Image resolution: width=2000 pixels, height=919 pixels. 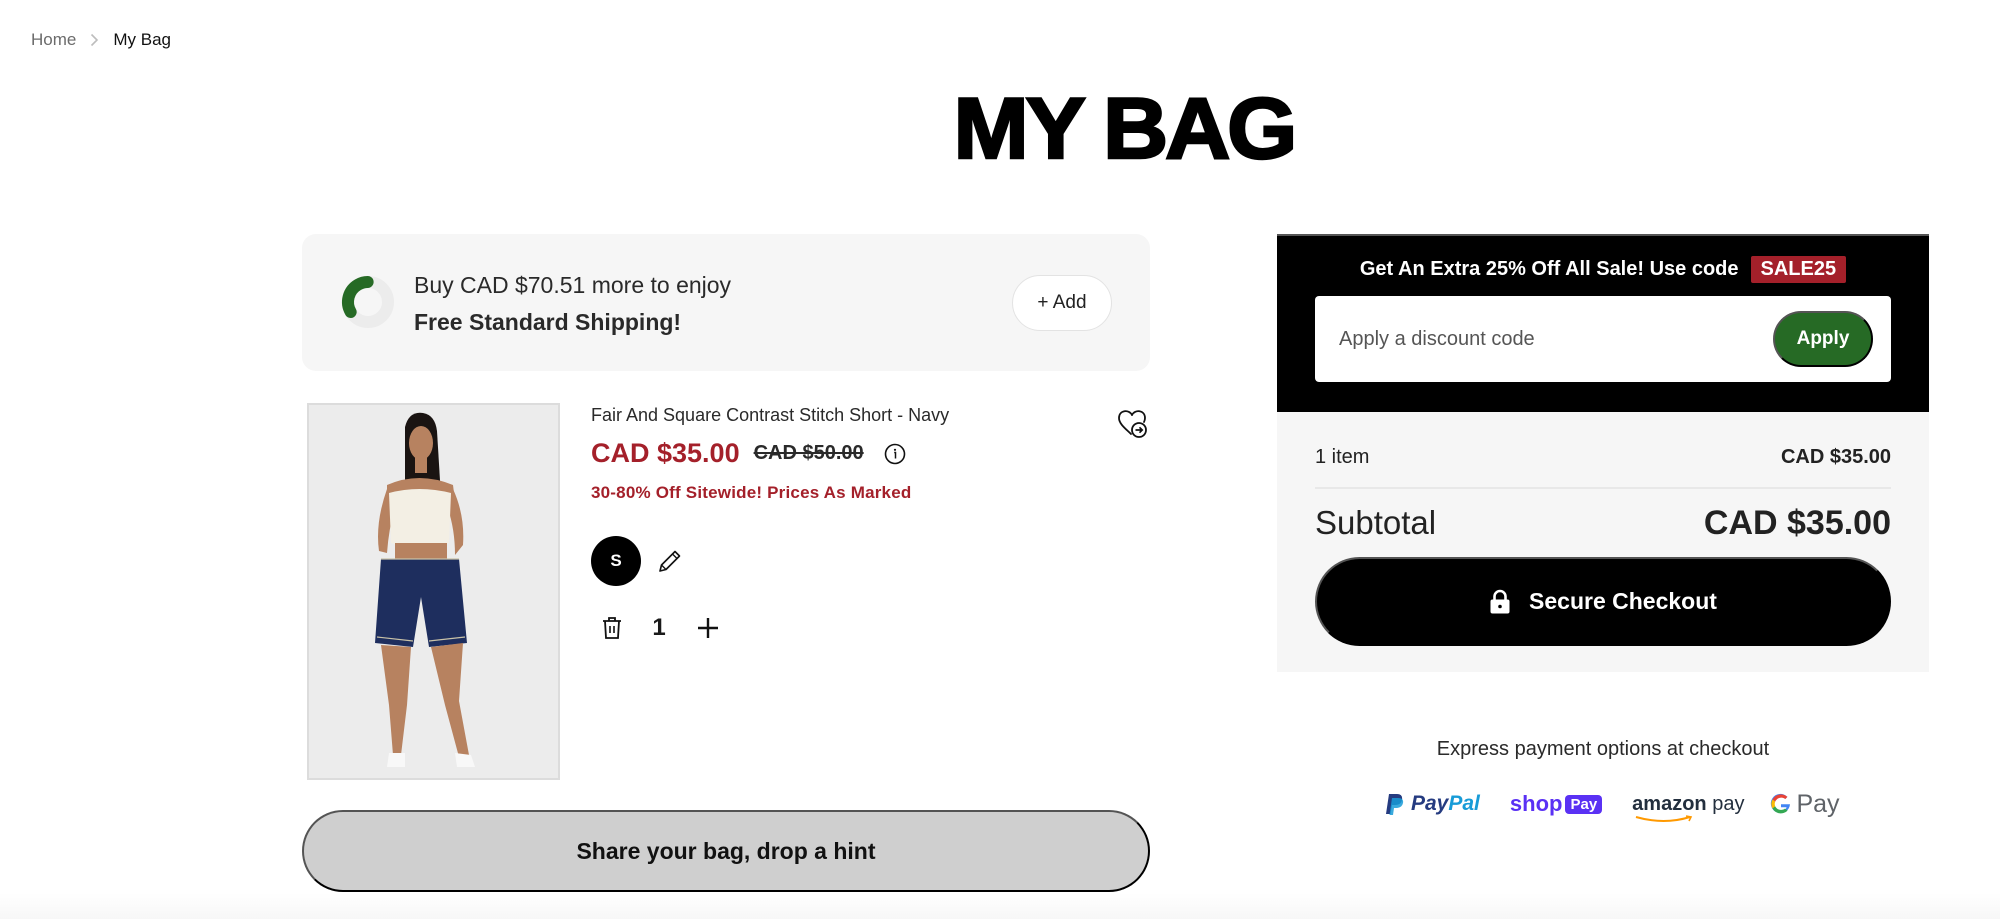 What do you see at coordinates (1342, 457) in the screenshot?
I see `item-count: 1 item` at bounding box center [1342, 457].